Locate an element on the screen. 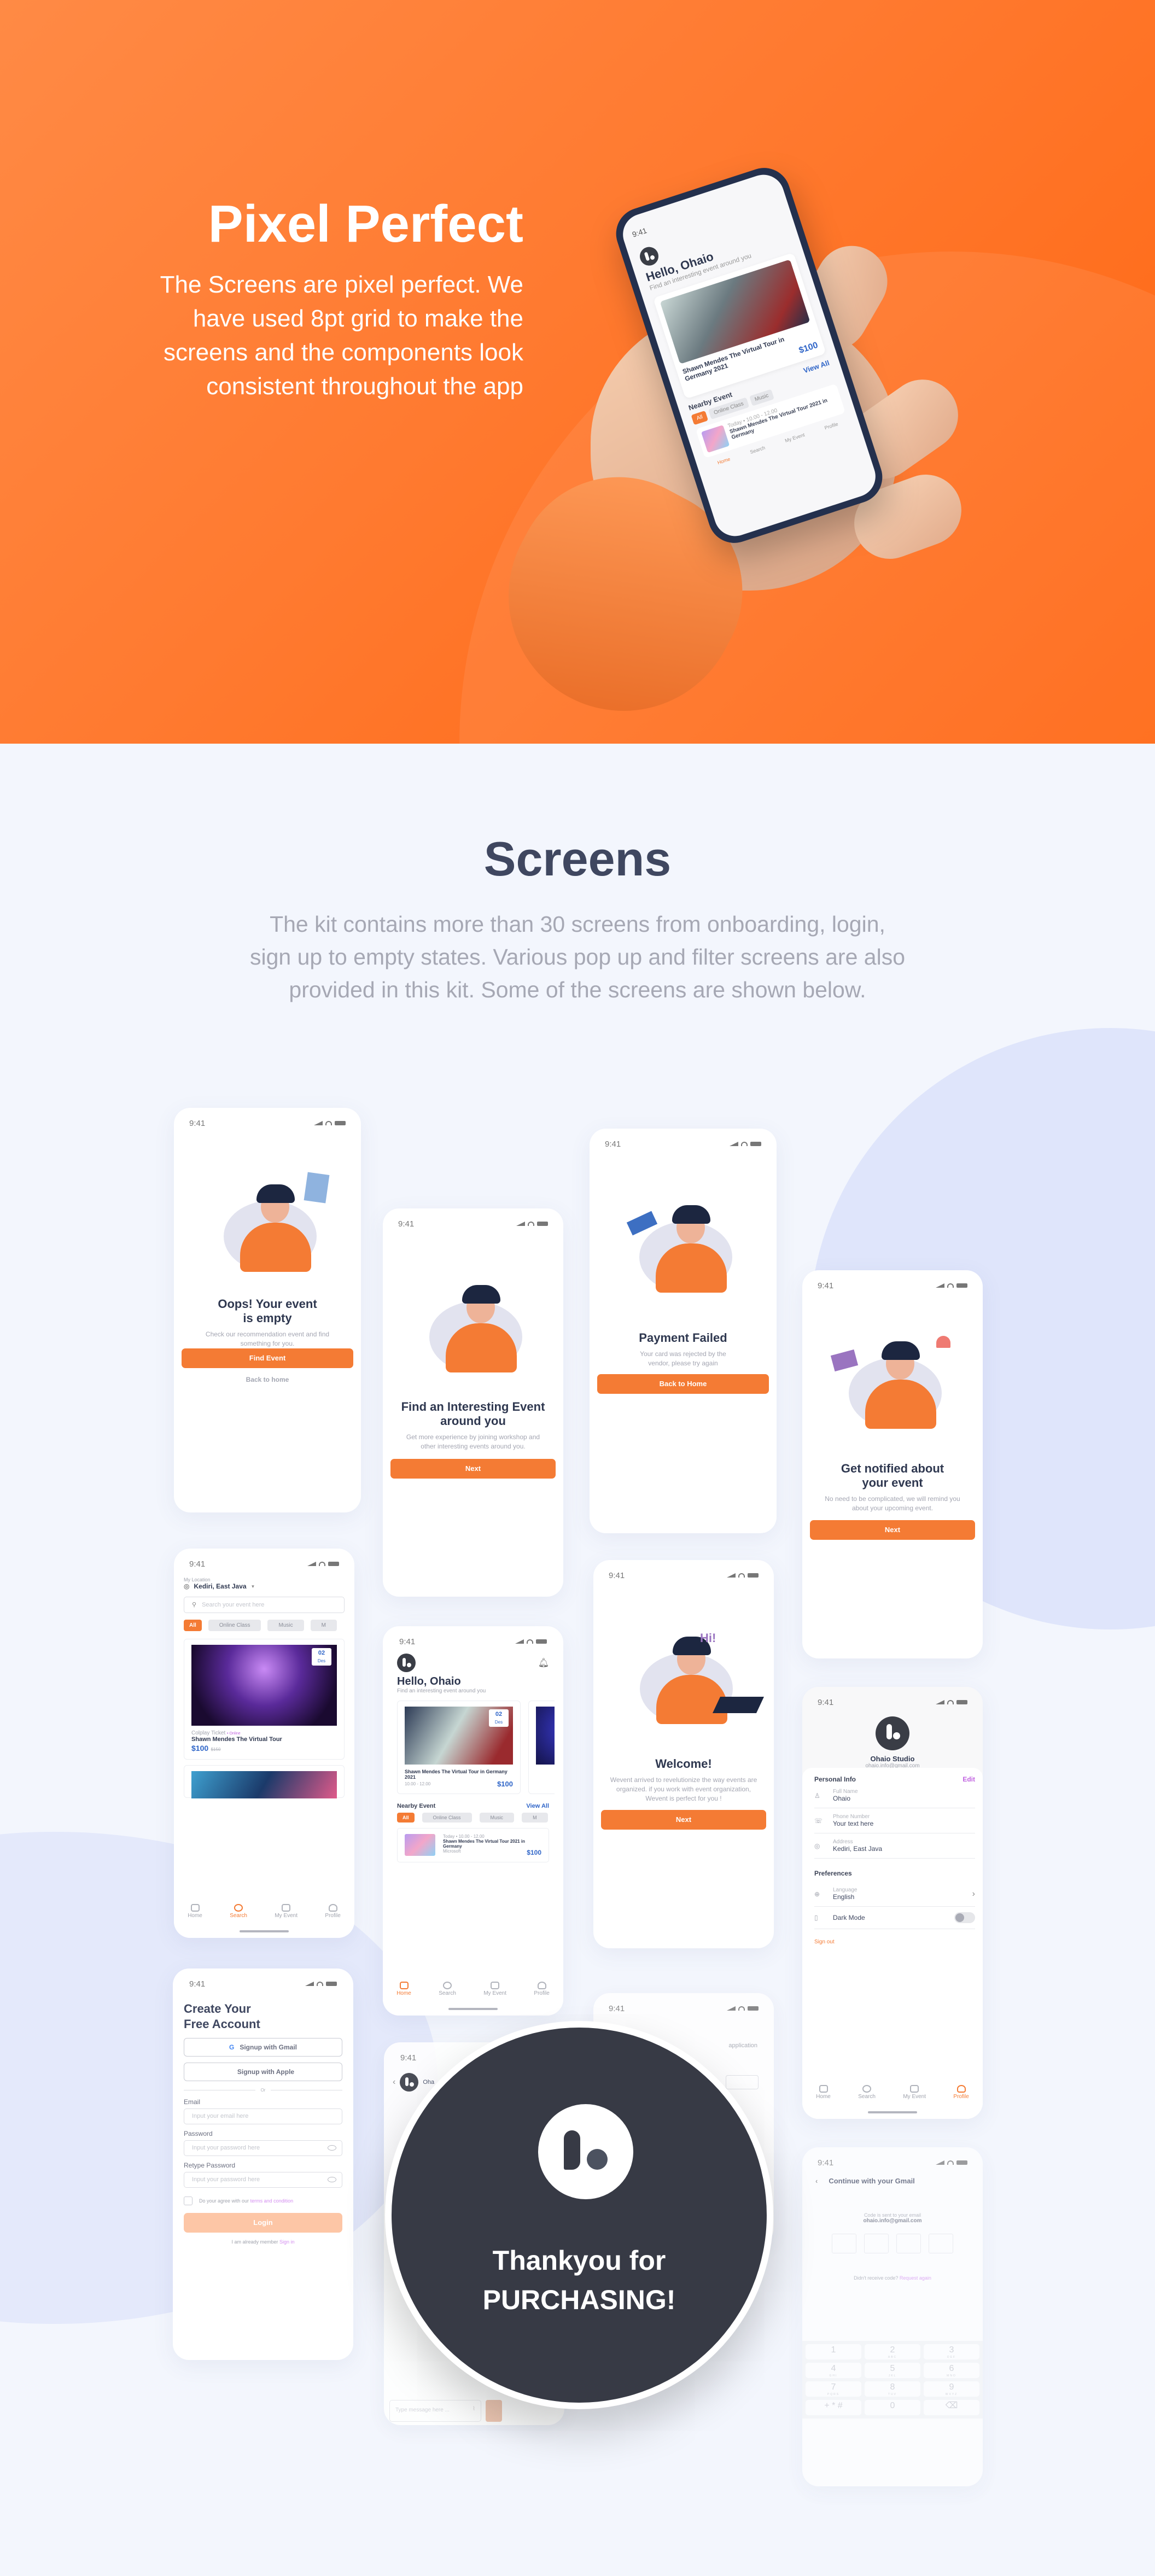 The image size is (1155, 2576). notification-bell-icon: 🔔︎ is located at coordinates (543, 1662).